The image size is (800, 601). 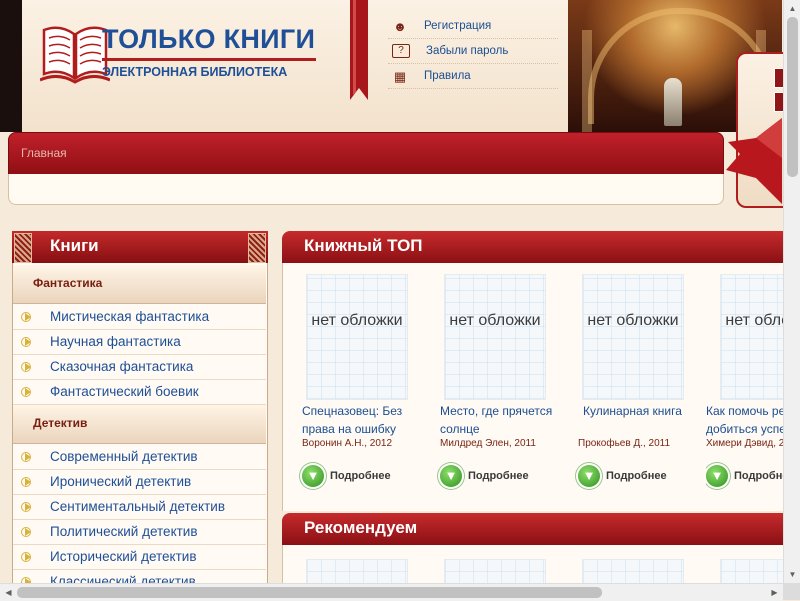 I want to click on recommend-header: Рекомендуем, so click(x=532, y=529).